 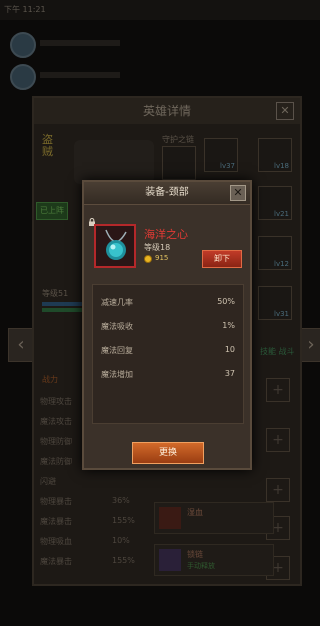 I want to click on prev-hero-arrow: ‹, so click(x=21, y=345).